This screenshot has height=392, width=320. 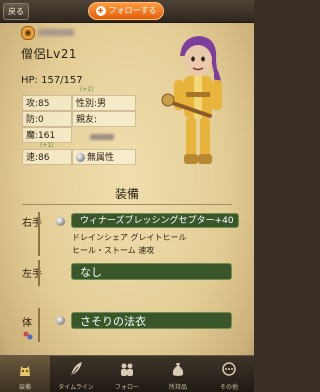 I want to click on people-icon, so click(x=127, y=369).